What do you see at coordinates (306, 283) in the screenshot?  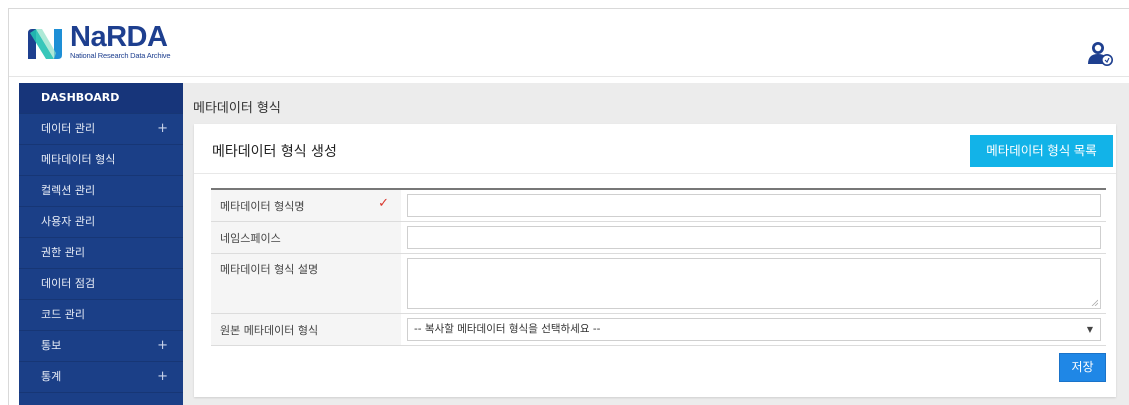 I see `field-label-description: 메타데이터 형식 설명` at bounding box center [306, 283].